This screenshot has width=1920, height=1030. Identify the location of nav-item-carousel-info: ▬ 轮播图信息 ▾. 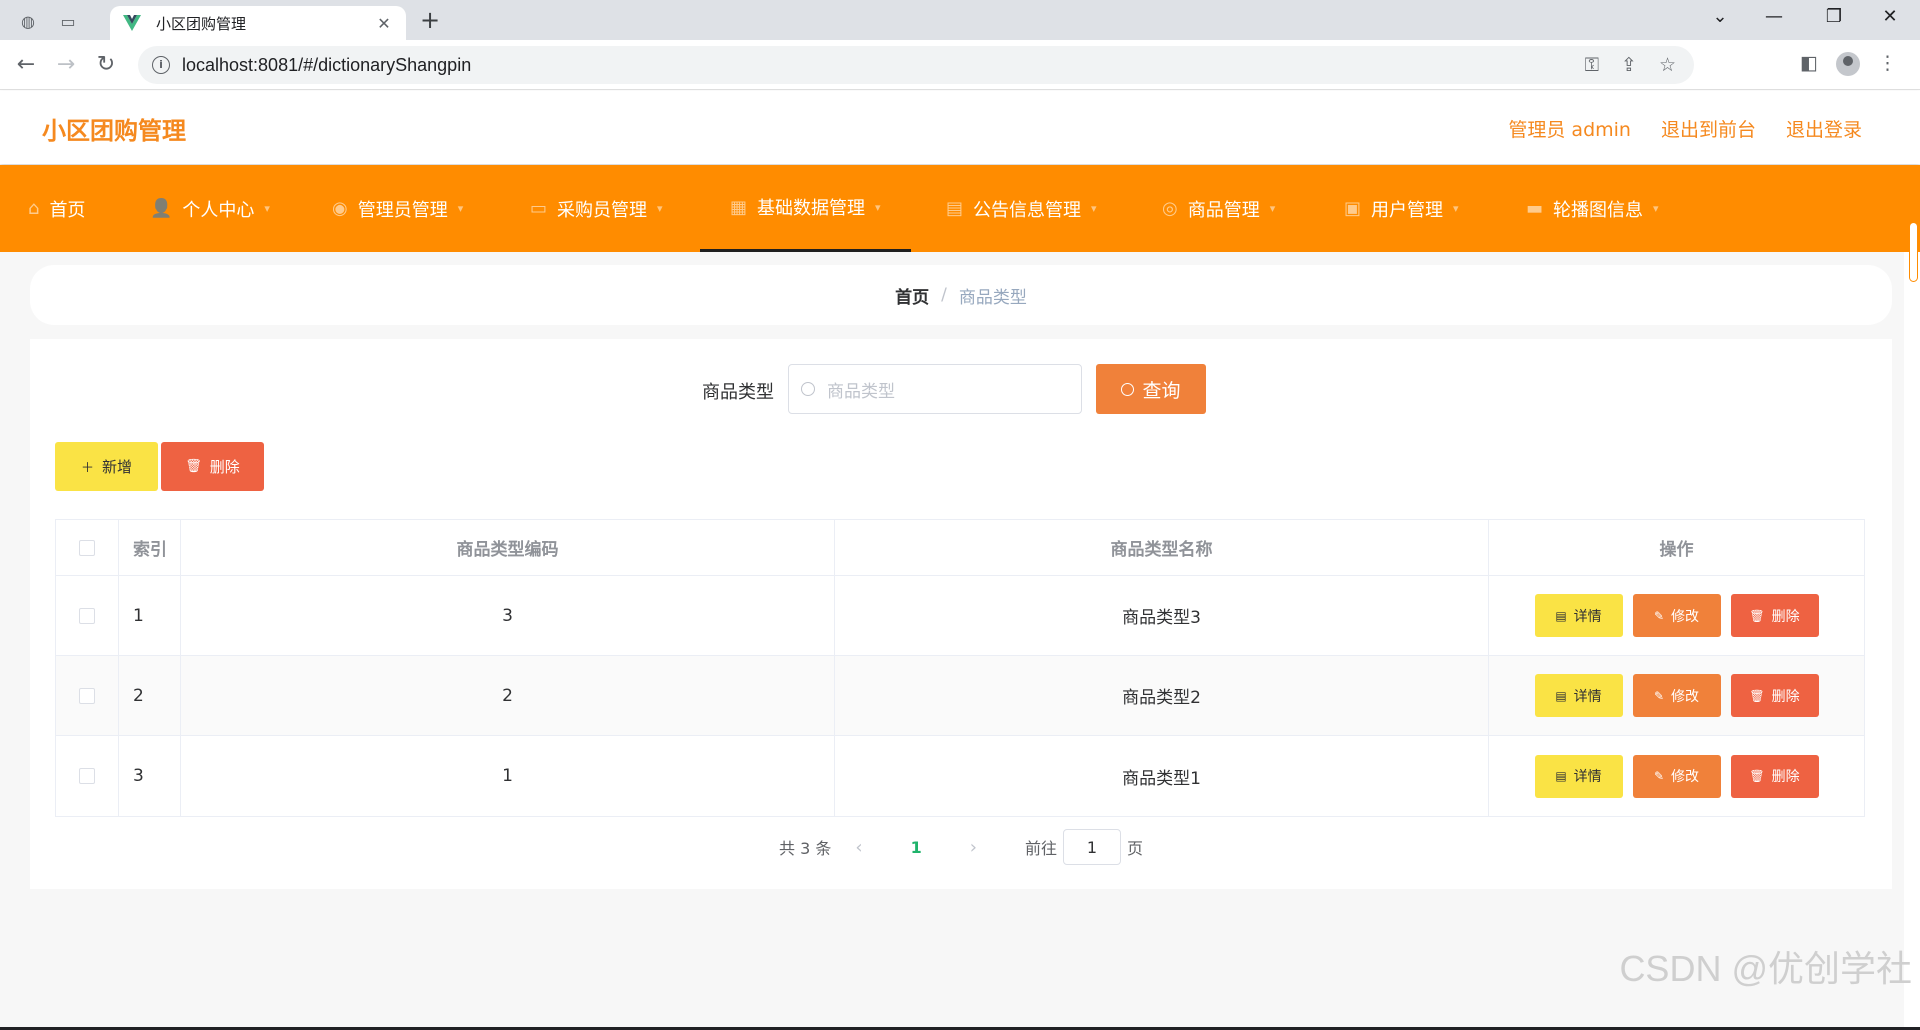
(1592, 208).